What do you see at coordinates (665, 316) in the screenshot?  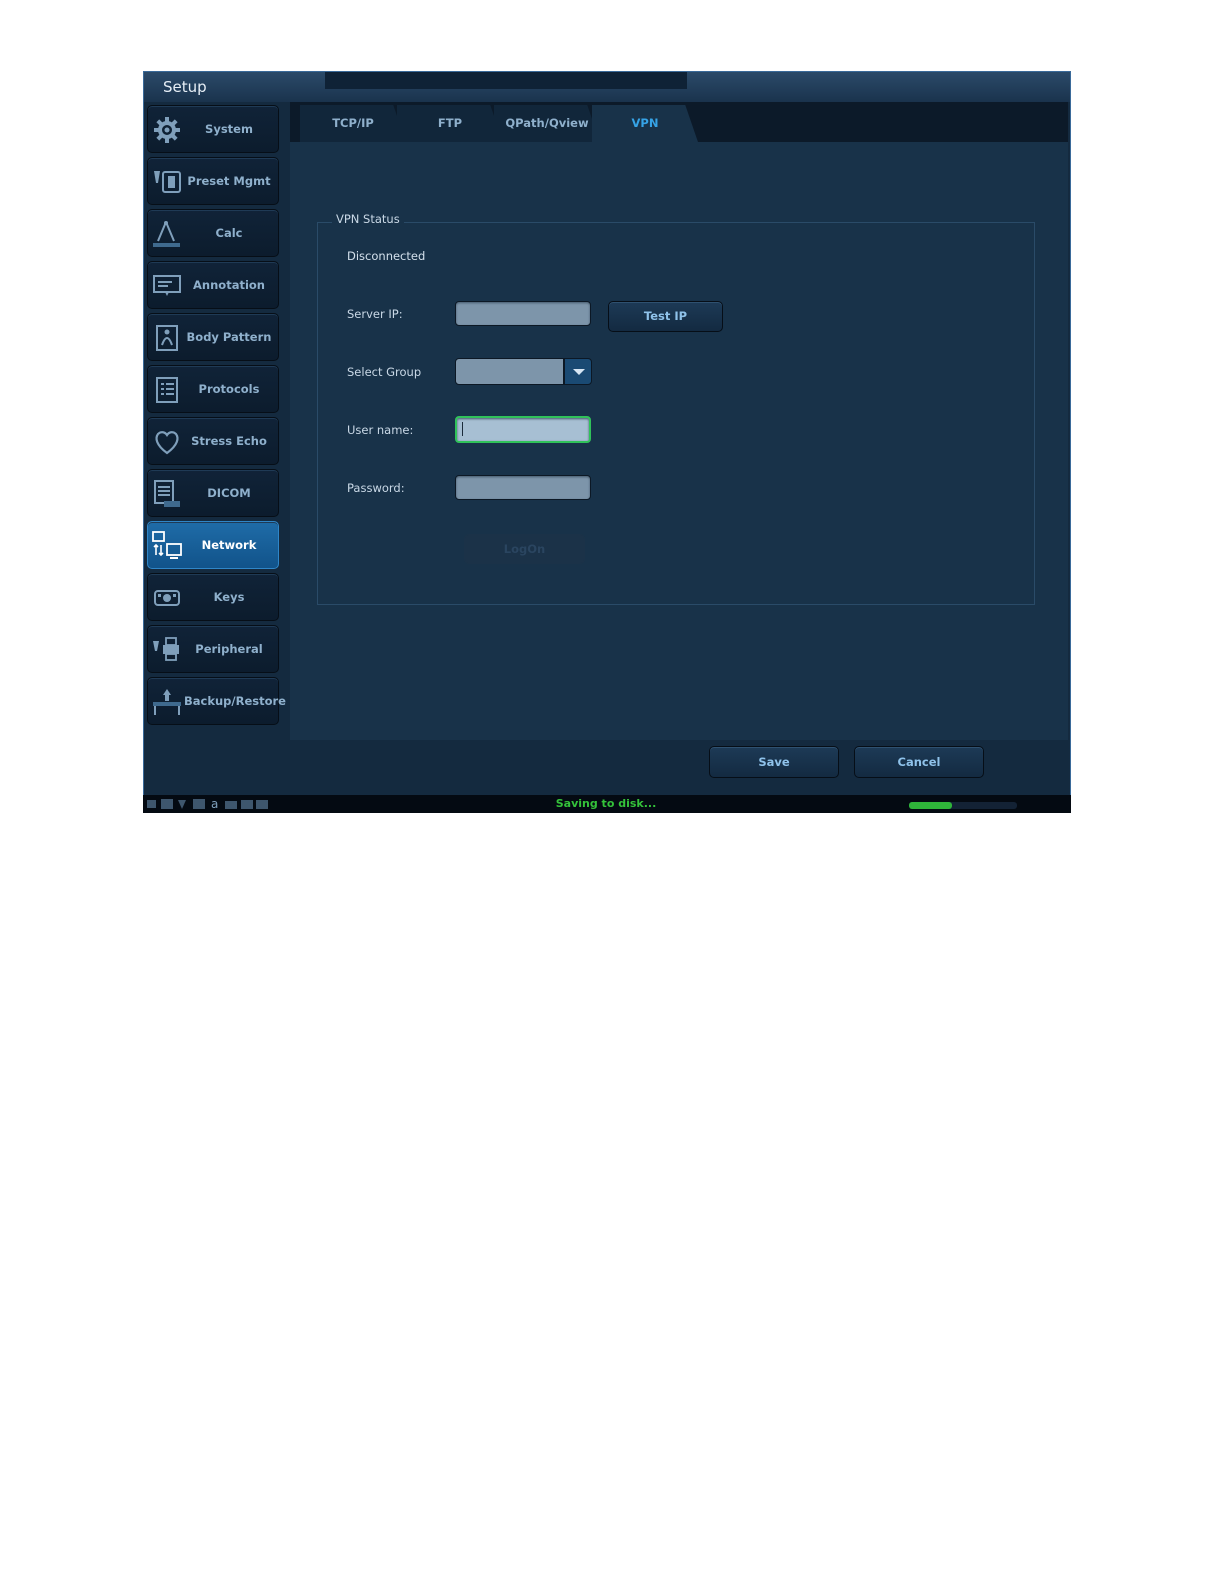 I see `test-ip-button: Test IP` at bounding box center [665, 316].